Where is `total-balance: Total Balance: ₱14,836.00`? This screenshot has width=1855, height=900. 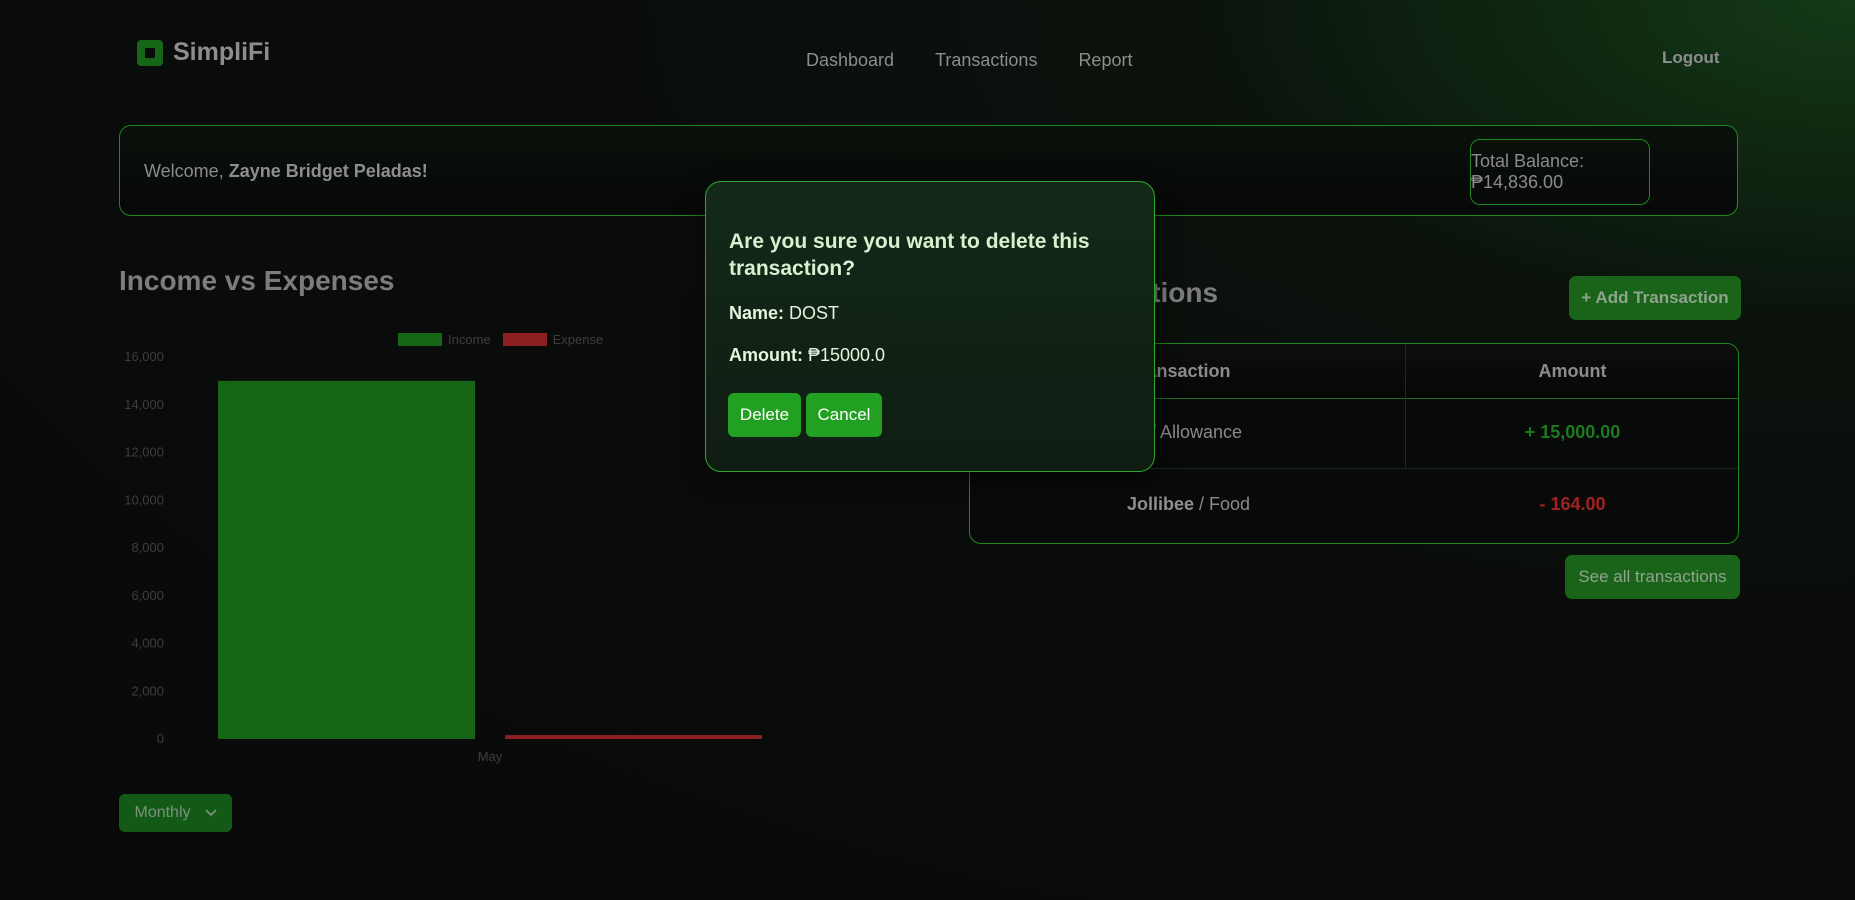
total-balance: Total Balance: ₱14,836.00 is located at coordinates (1560, 172).